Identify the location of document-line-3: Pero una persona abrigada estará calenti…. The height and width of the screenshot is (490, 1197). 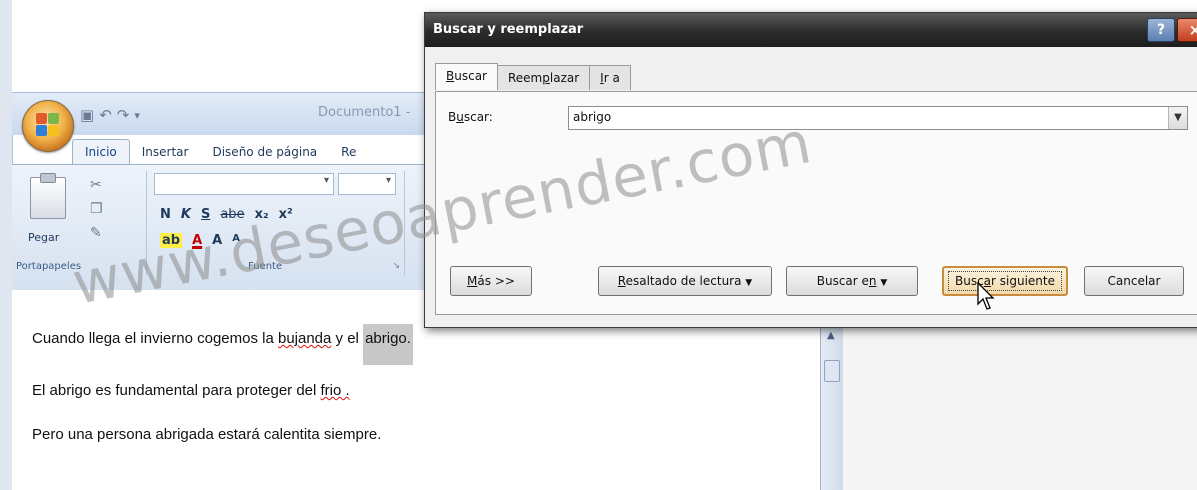
(207, 434).